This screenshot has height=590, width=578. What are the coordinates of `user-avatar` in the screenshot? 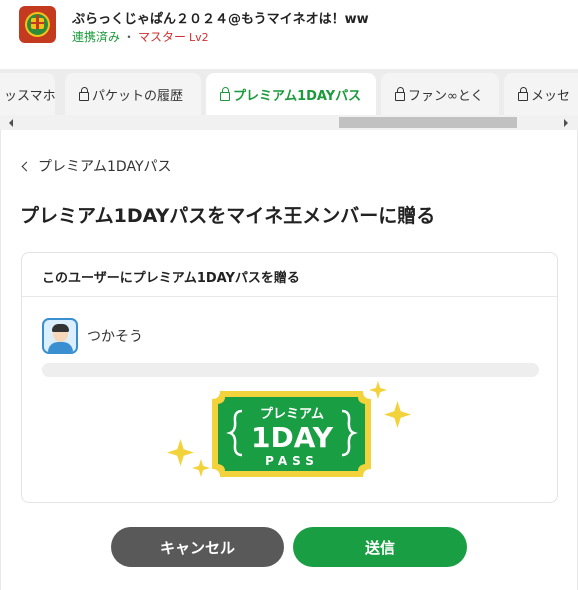 It's located at (37, 24).